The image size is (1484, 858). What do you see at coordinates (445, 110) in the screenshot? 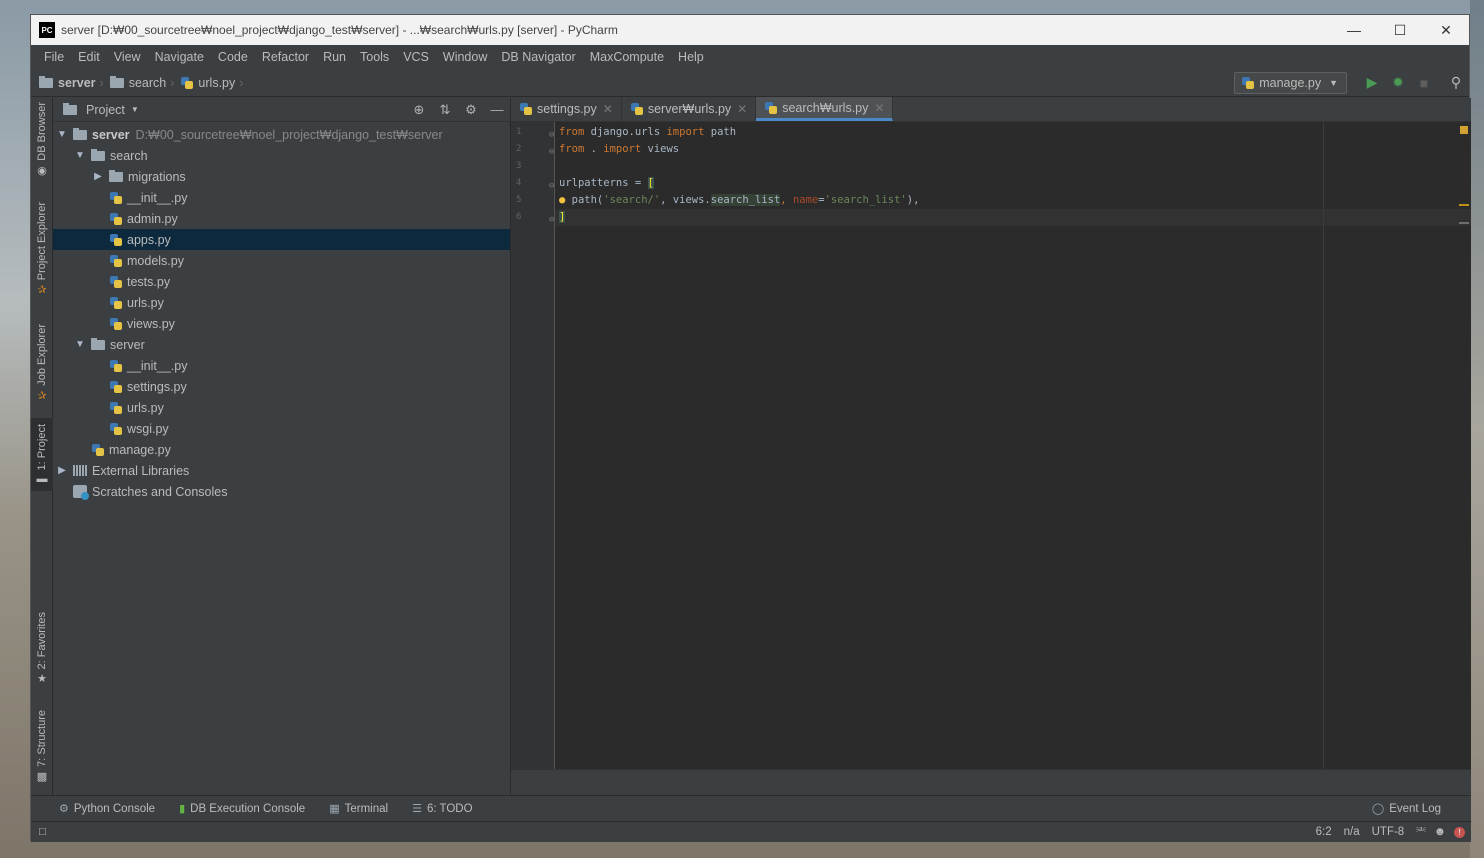
I see `collapse-all-icon: ⇅` at bounding box center [445, 110].